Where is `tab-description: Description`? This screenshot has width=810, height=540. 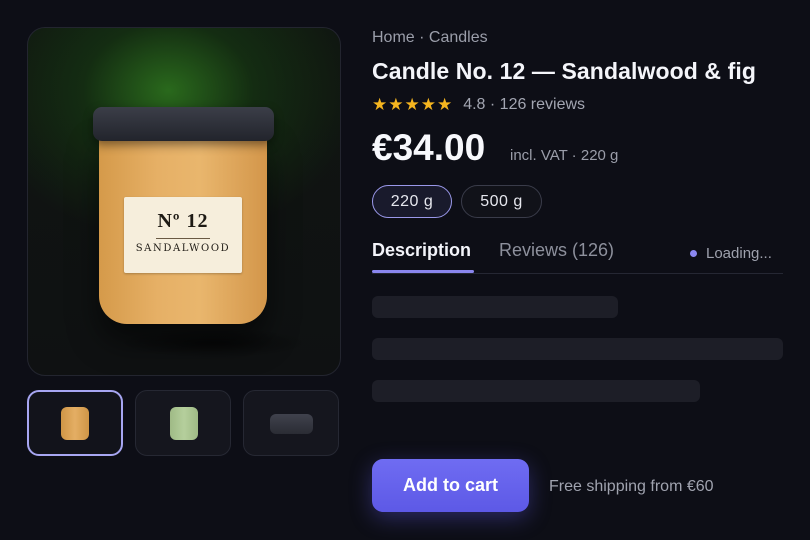 tab-description: Description is located at coordinates (421, 250).